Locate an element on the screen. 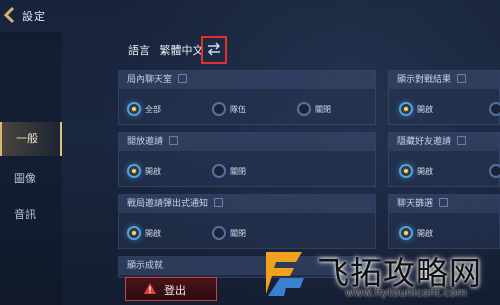 This screenshot has width=500, height=305. page-title: 設定 is located at coordinates (34, 16).